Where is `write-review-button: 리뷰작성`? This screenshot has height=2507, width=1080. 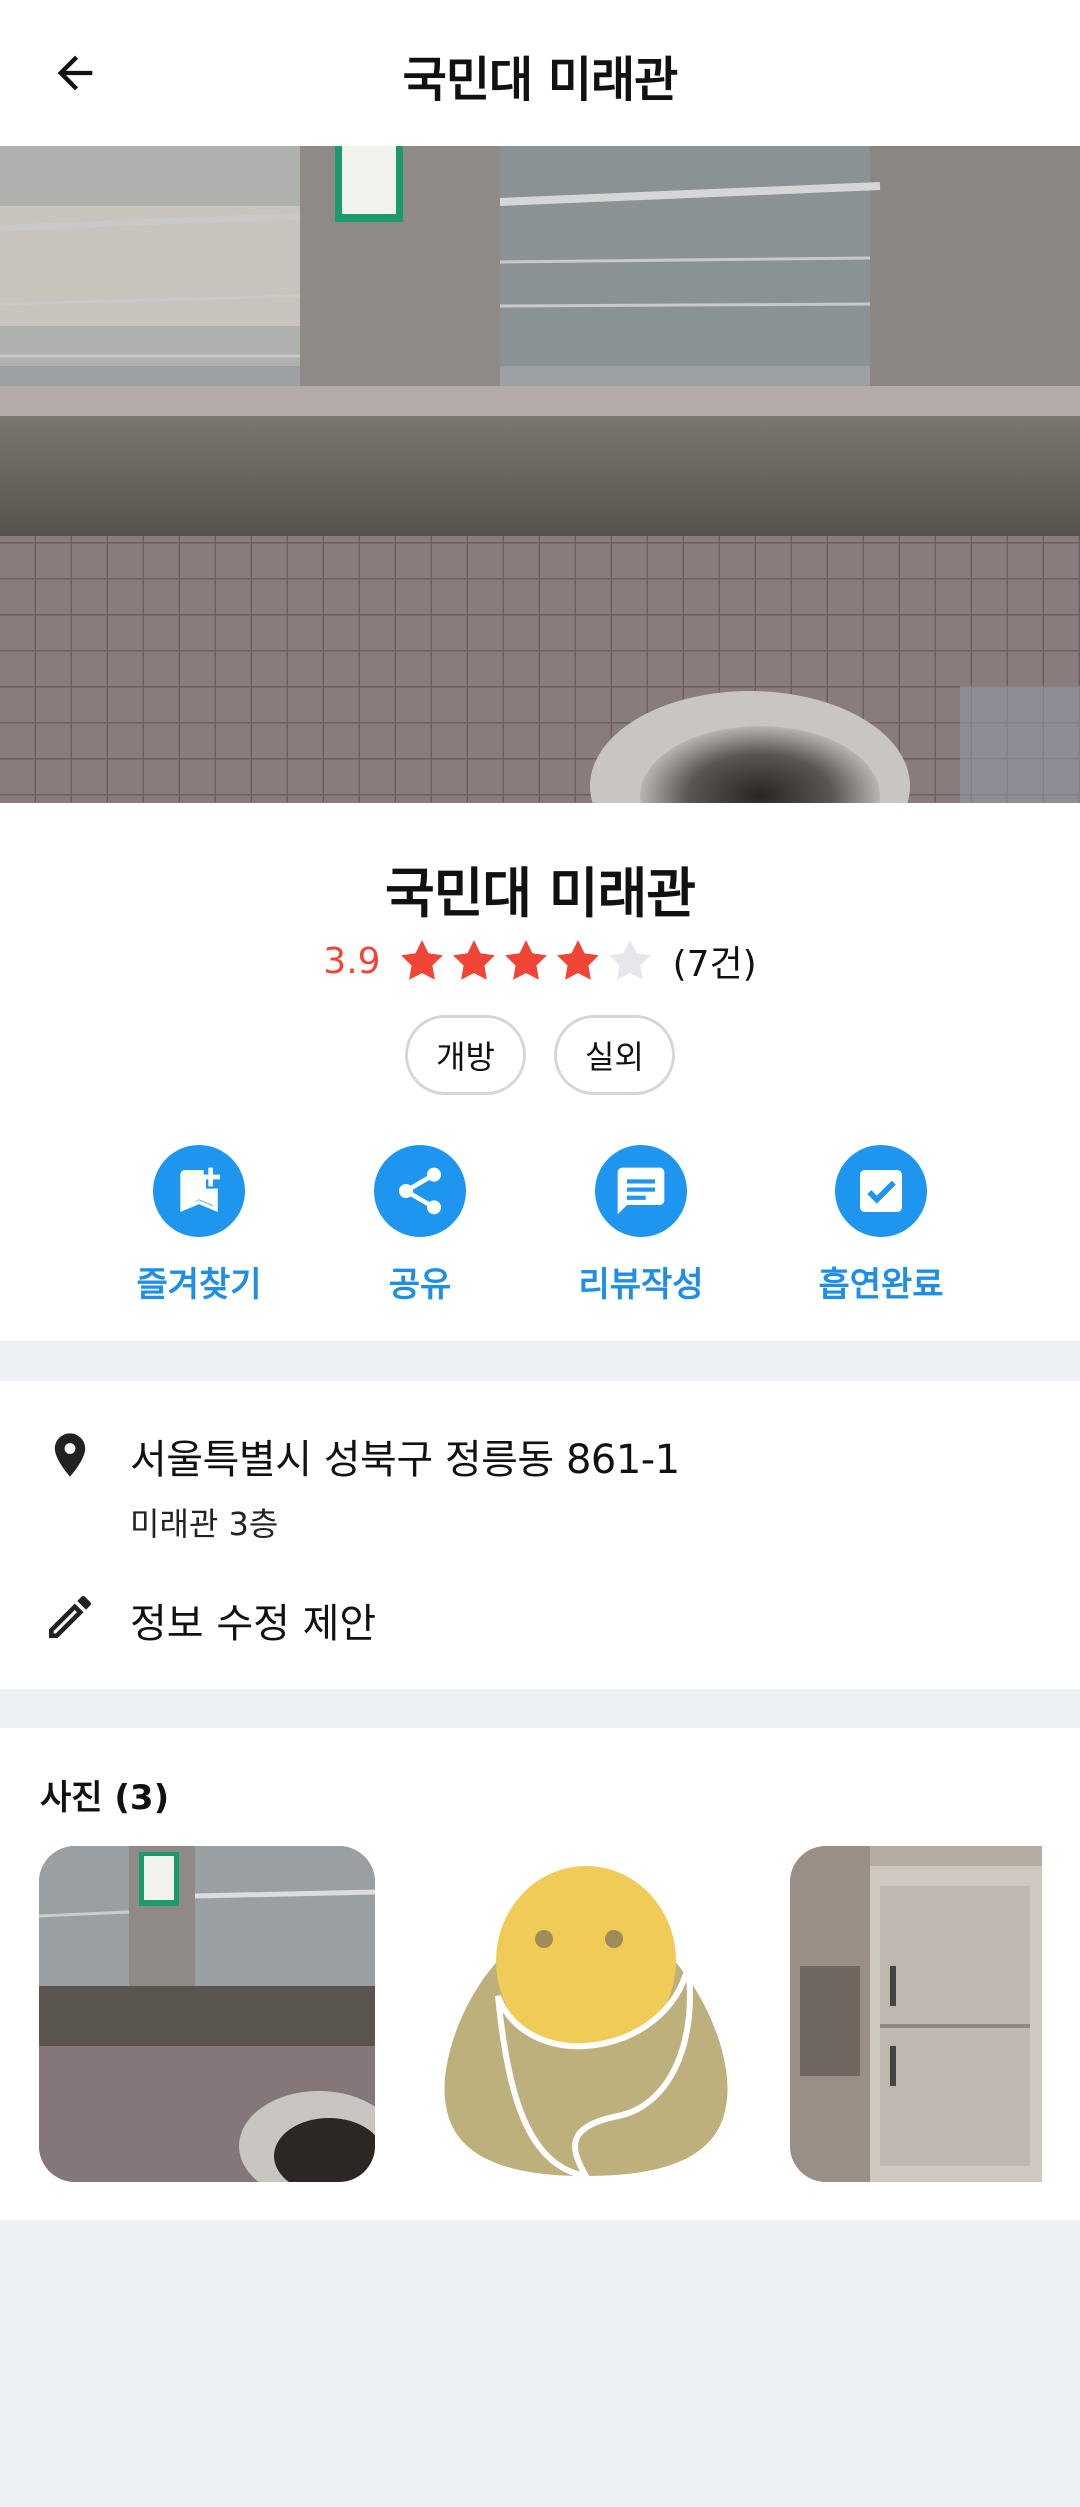 write-review-button: 리뷰작성 is located at coordinates (641, 1225).